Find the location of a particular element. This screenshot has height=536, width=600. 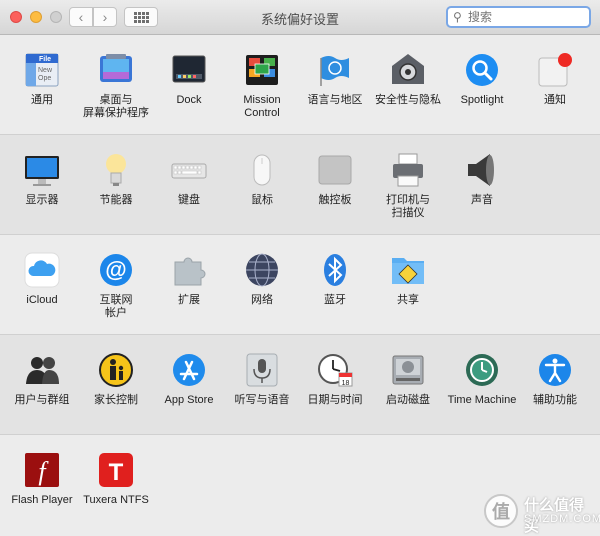

sharing-icon is located at coordinates (408, 270).